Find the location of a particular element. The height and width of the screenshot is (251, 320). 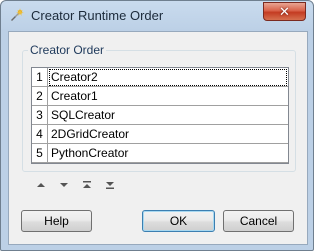

row-index: 5 is located at coordinates (40, 153).